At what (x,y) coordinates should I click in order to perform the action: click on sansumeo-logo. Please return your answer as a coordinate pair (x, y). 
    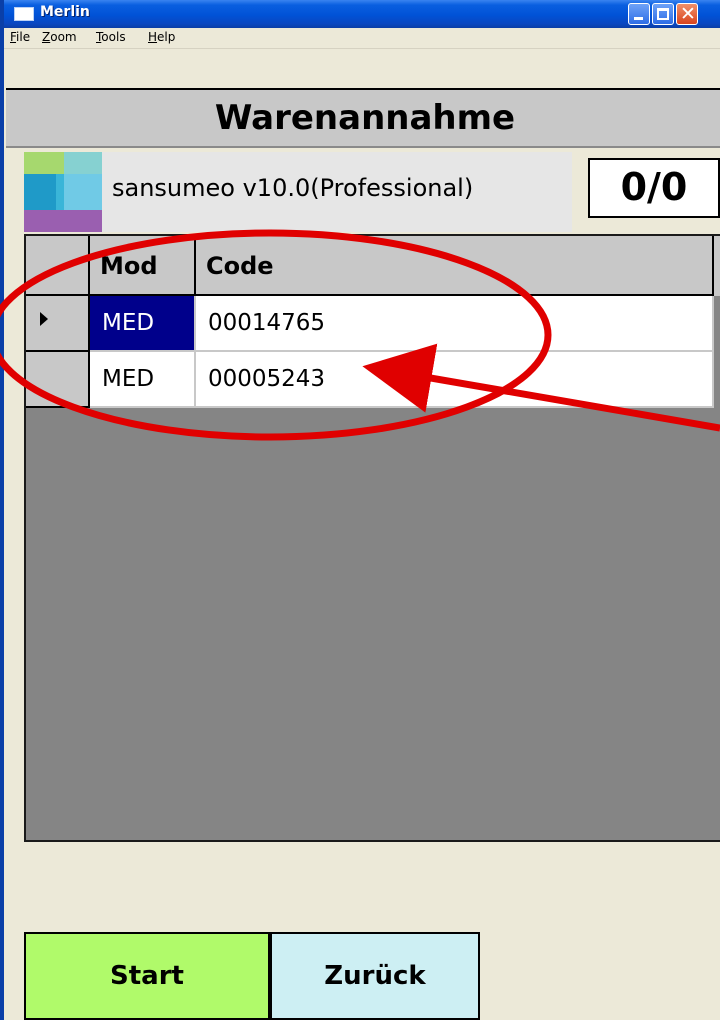
    Looking at the image, I should click on (63, 192).